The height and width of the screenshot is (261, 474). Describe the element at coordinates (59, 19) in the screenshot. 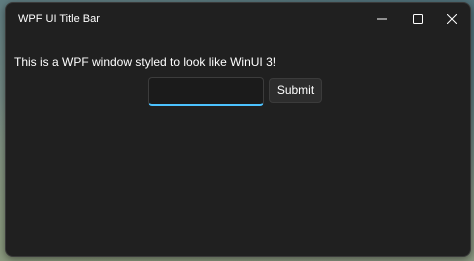

I see `window-title: WPF UI Title Bar` at that location.